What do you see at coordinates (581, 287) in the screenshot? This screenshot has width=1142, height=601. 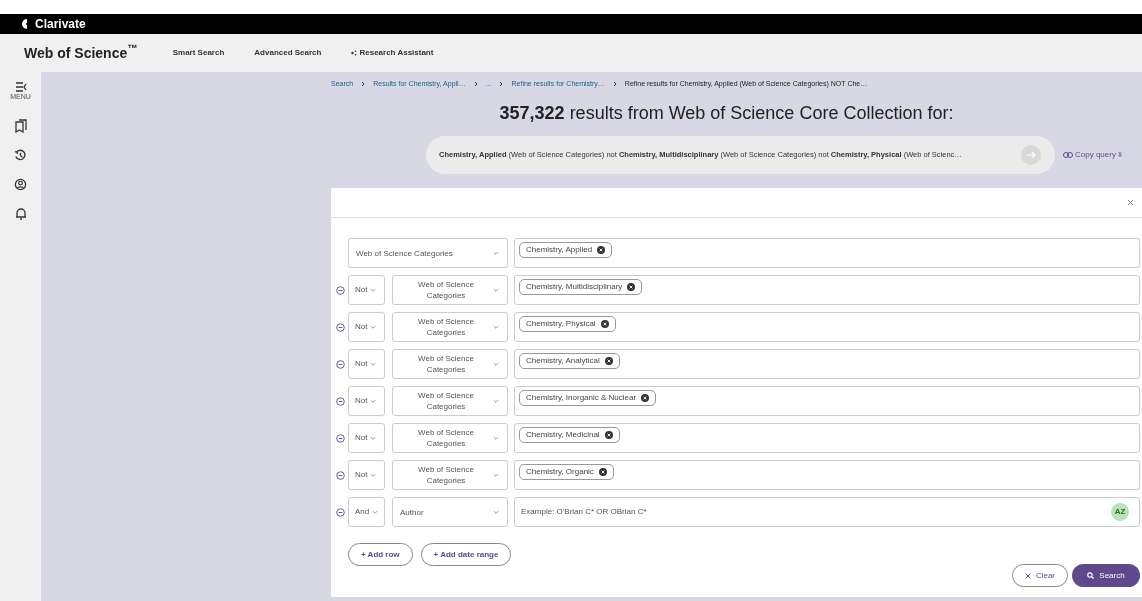 I see `term-chip: Chemistry, Multidisciplinary` at bounding box center [581, 287].